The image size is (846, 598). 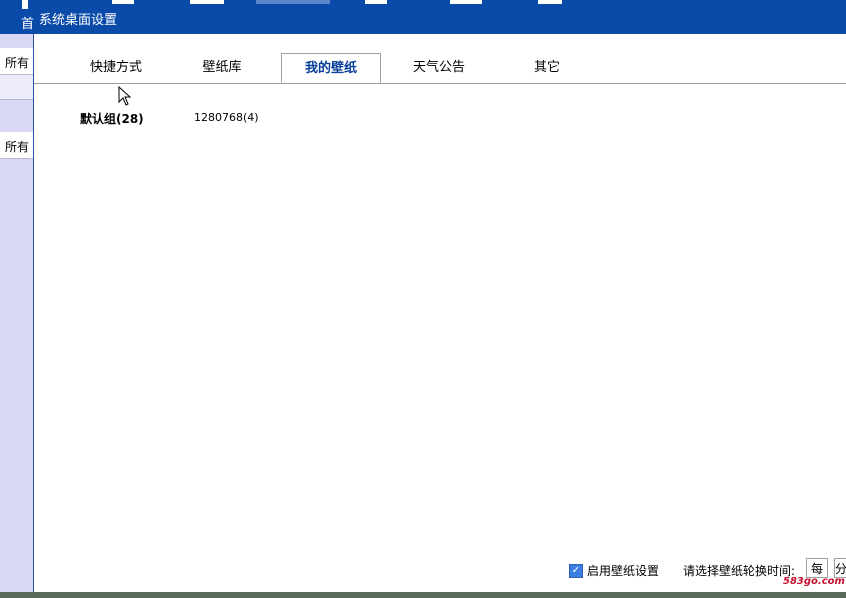 What do you see at coordinates (817, 568) in the screenshot?
I see `rotation-interval-select: 每` at bounding box center [817, 568].